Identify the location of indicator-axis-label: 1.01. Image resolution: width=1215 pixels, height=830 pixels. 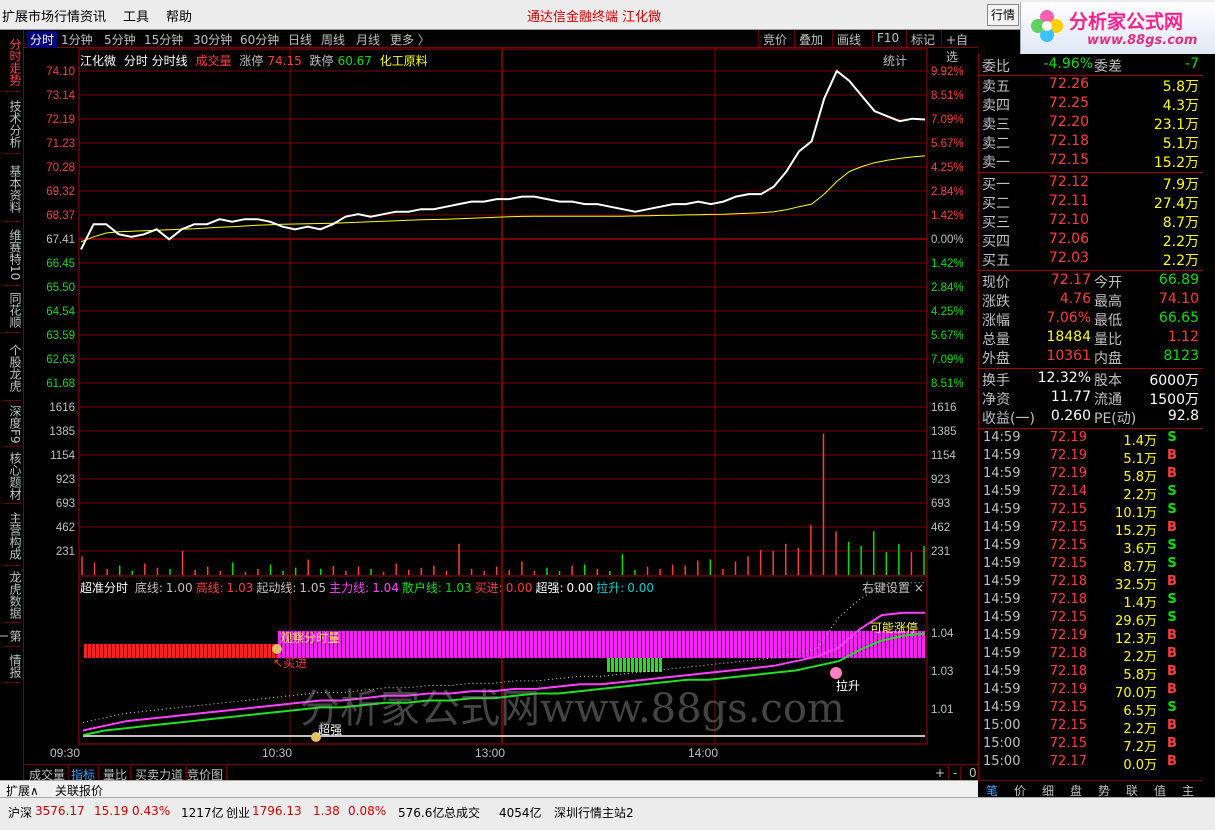
(942, 710).